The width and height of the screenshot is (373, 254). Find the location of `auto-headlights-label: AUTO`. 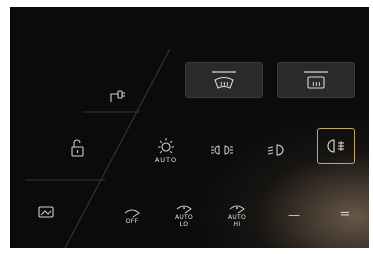

auto-headlights-label: AUTO is located at coordinates (166, 159).